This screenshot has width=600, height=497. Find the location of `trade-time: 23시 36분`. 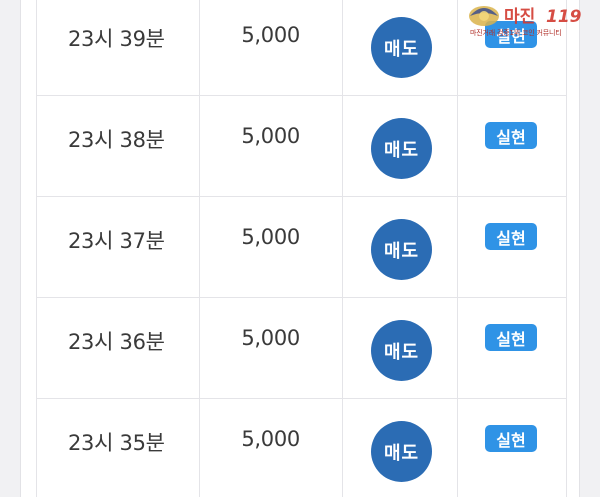

trade-time: 23시 36분 is located at coordinates (116, 342).